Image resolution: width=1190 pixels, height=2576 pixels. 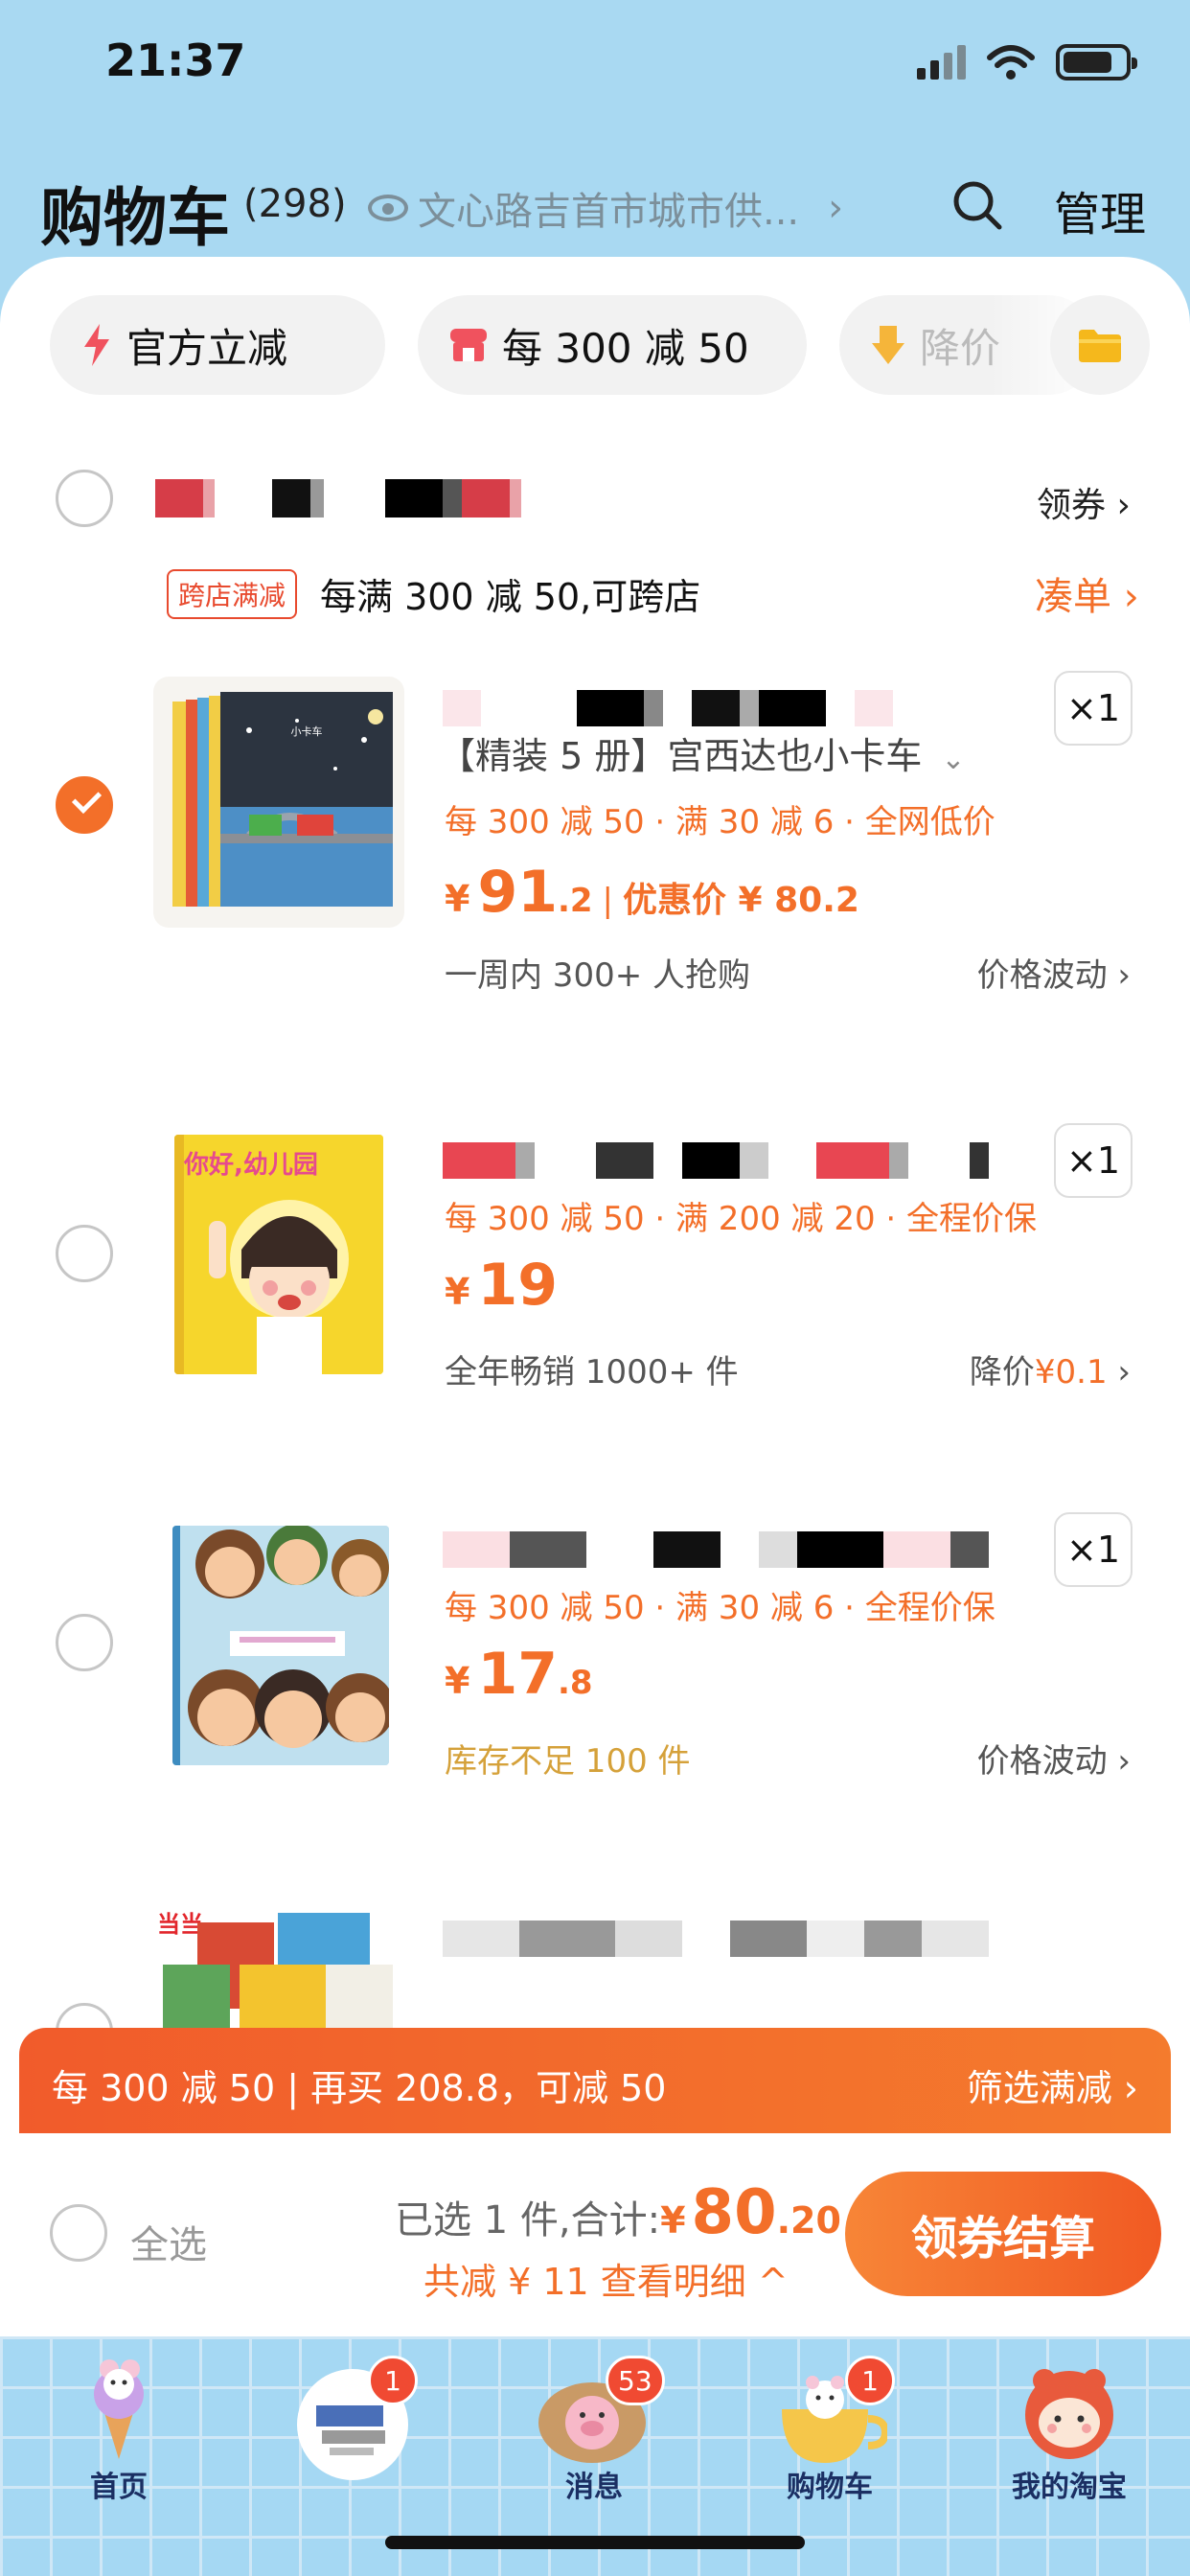 I want to click on chip-300-minus-50: 每 300 减 50, so click(x=612, y=345).